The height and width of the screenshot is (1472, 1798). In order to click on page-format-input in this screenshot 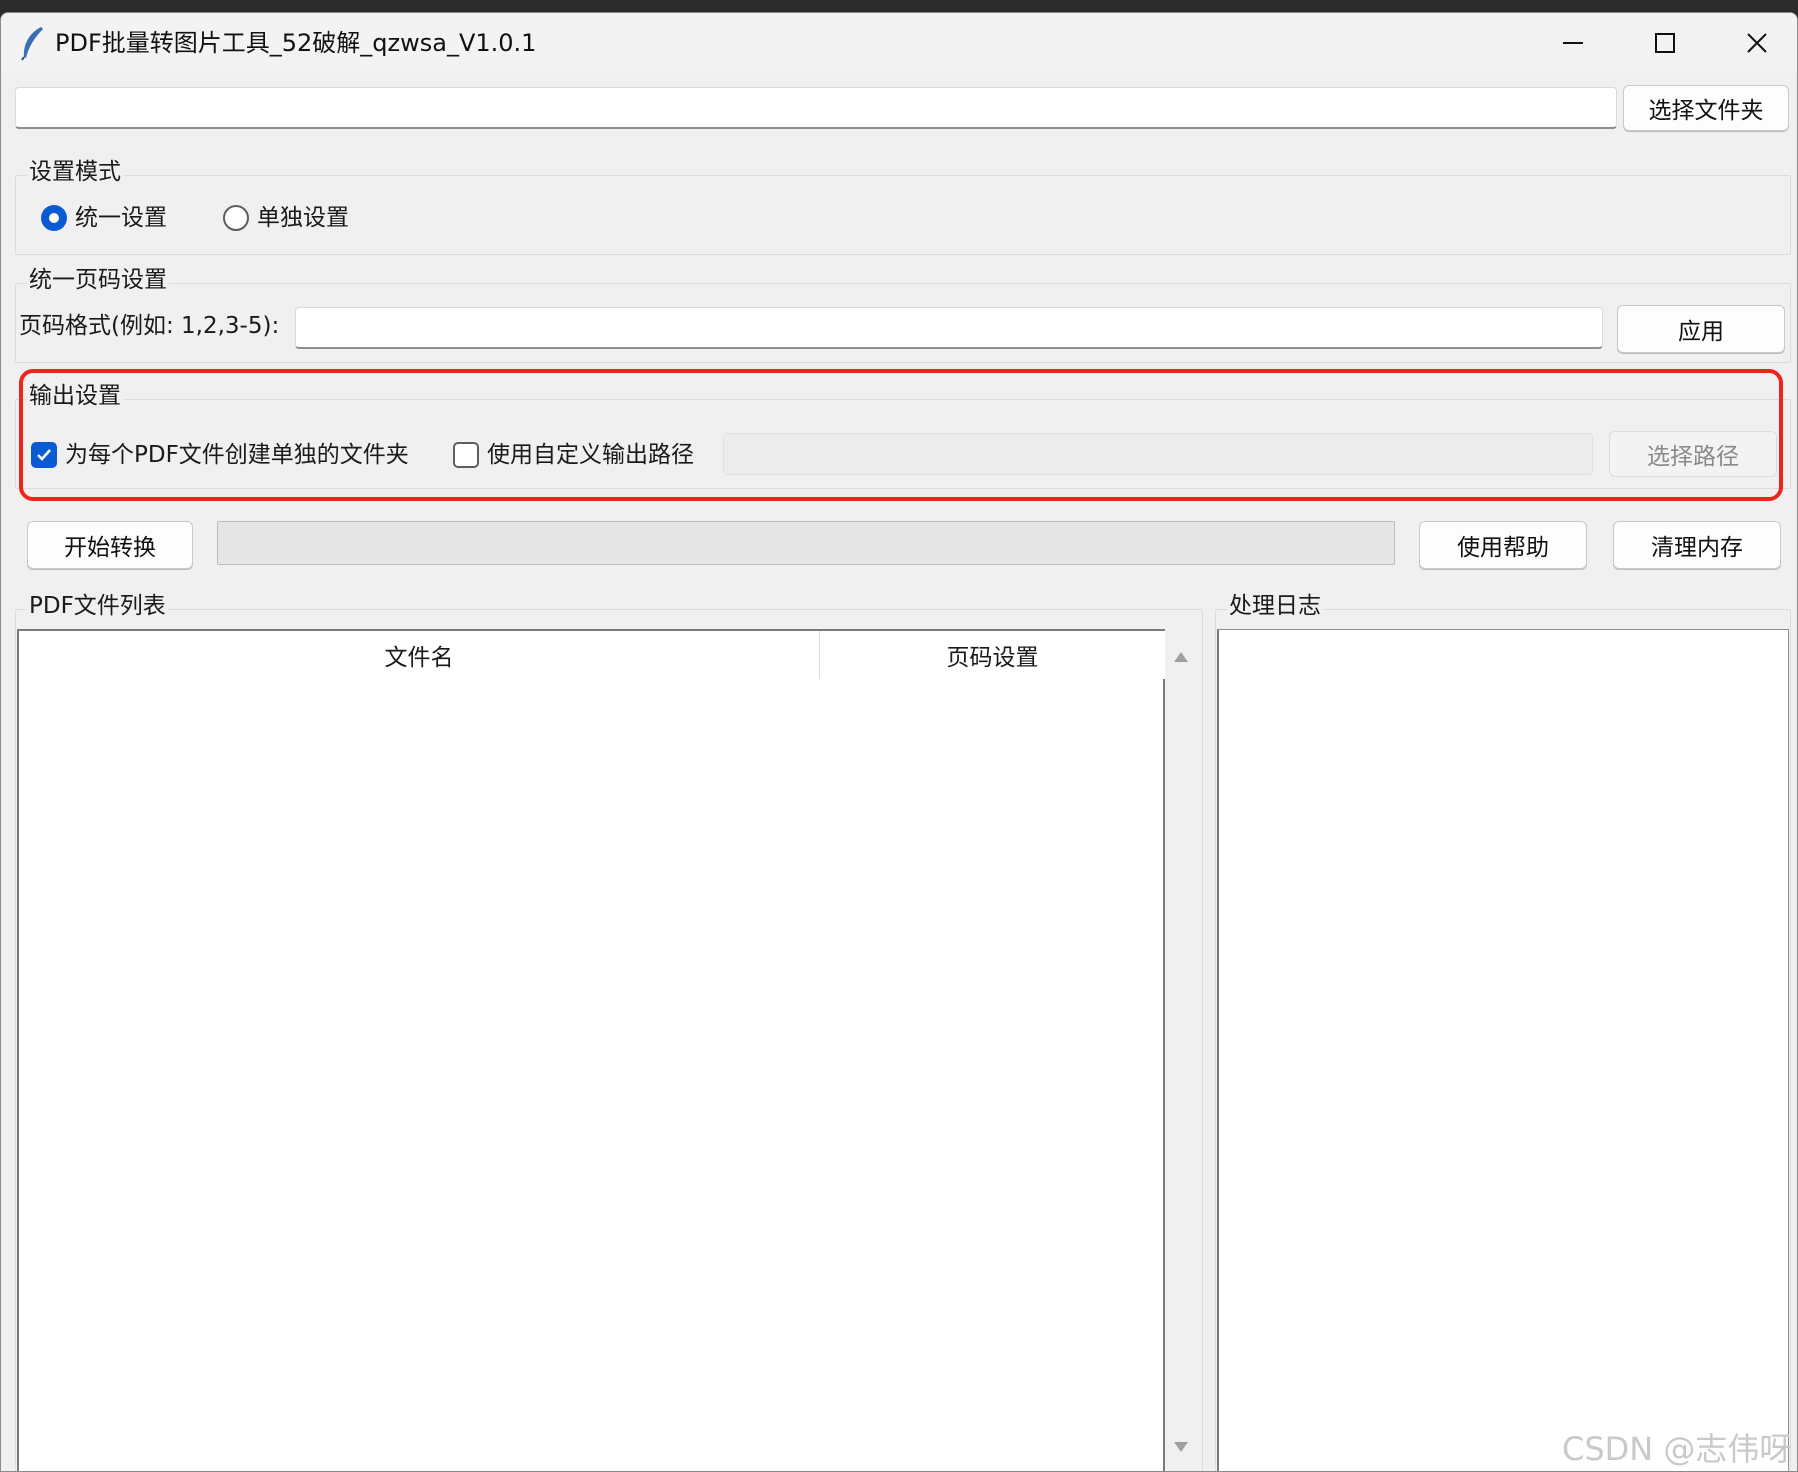, I will do `click(949, 327)`.